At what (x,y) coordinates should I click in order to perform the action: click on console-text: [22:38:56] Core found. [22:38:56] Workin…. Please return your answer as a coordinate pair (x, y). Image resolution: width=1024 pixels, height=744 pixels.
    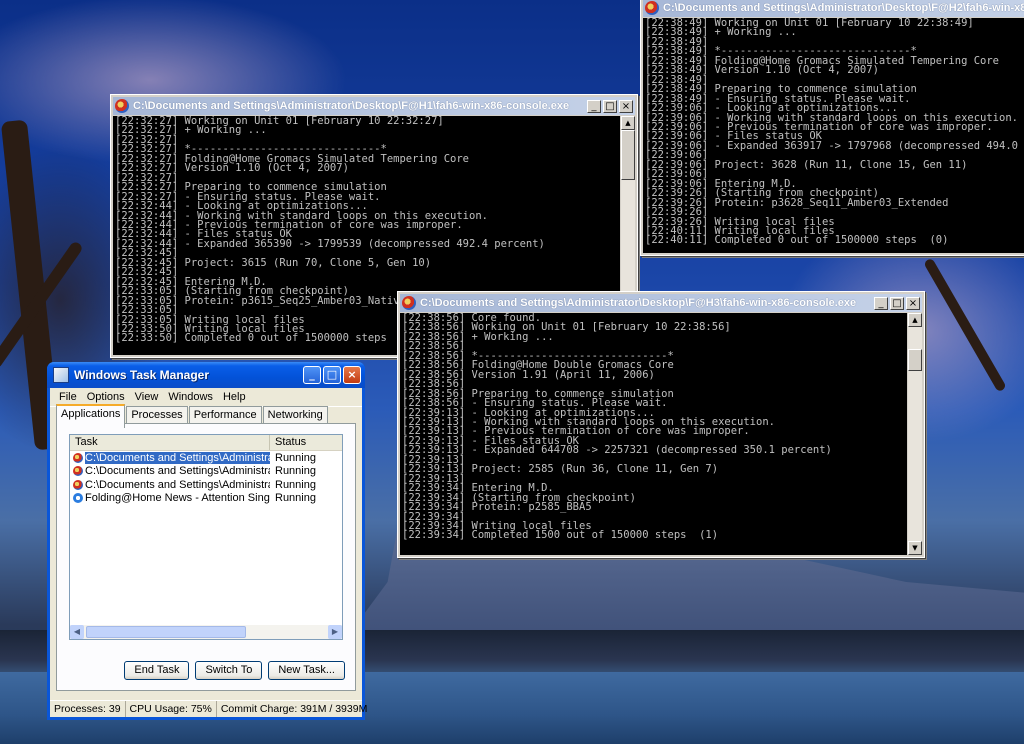
    Looking at the image, I should click on (617, 427).